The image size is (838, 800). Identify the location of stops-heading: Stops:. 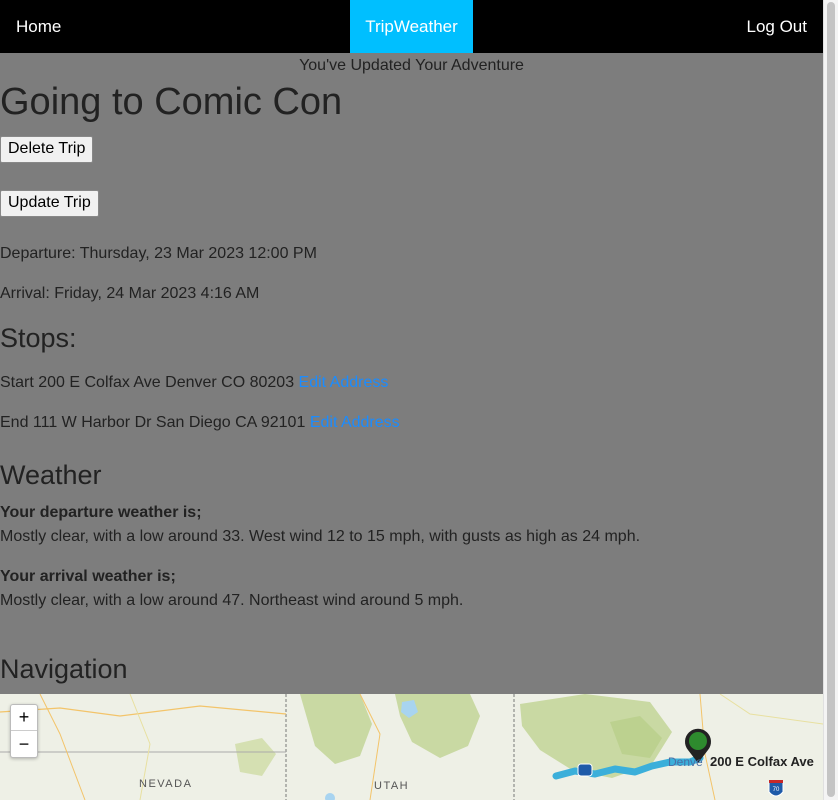
(38, 338).